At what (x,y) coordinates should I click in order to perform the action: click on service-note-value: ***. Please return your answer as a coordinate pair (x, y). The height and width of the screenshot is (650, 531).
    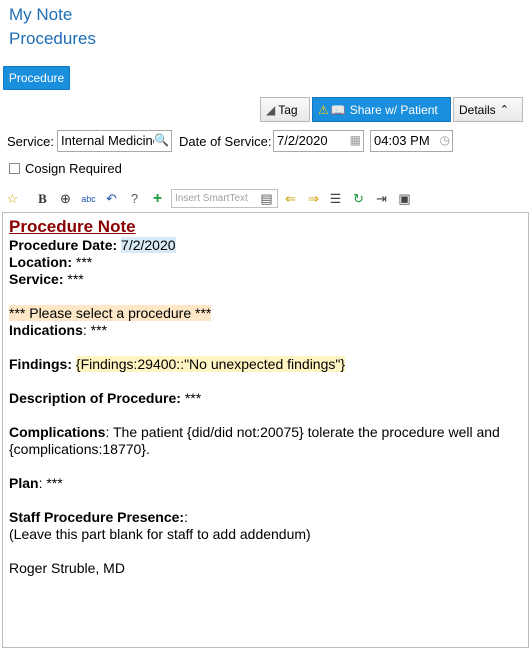
    Looking at the image, I should click on (75, 279).